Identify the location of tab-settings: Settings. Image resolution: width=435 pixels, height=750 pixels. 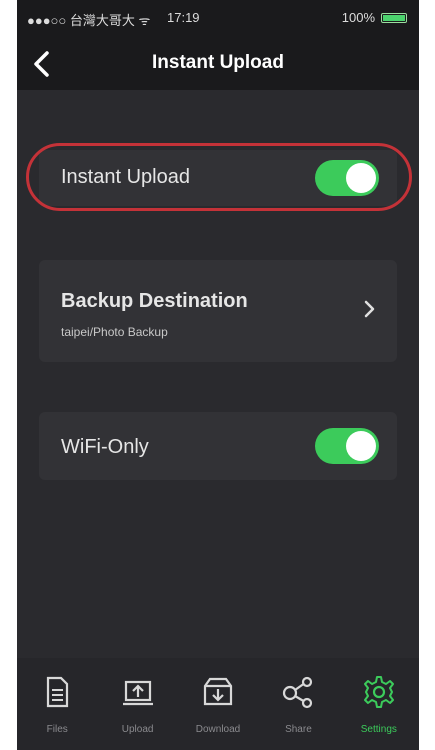
(379, 704).